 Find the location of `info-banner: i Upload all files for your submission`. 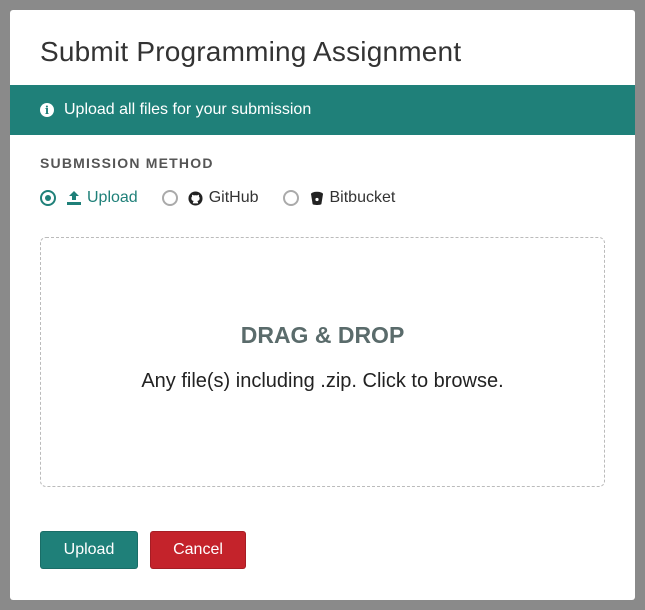

info-banner: i Upload all files for your submission is located at coordinates (322, 110).